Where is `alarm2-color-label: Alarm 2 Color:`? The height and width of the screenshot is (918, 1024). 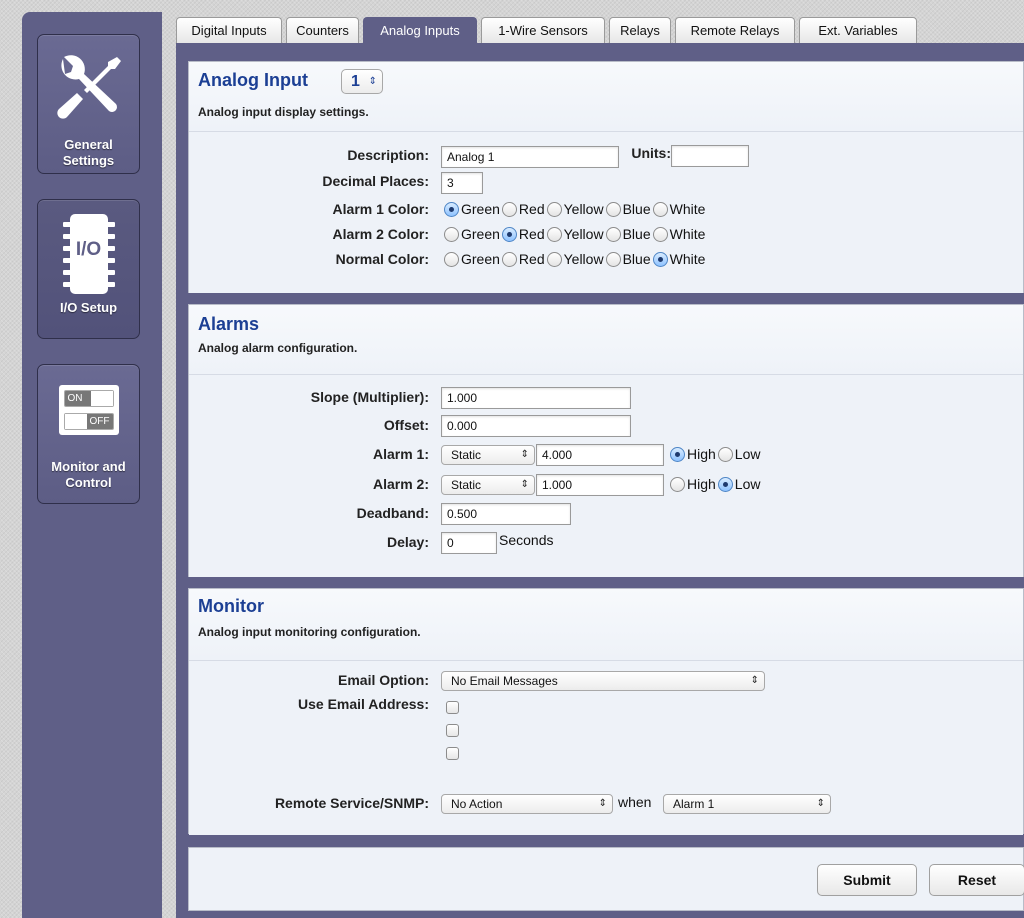 alarm2-color-label: Alarm 2 Color: is located at coordinates (380, 234).